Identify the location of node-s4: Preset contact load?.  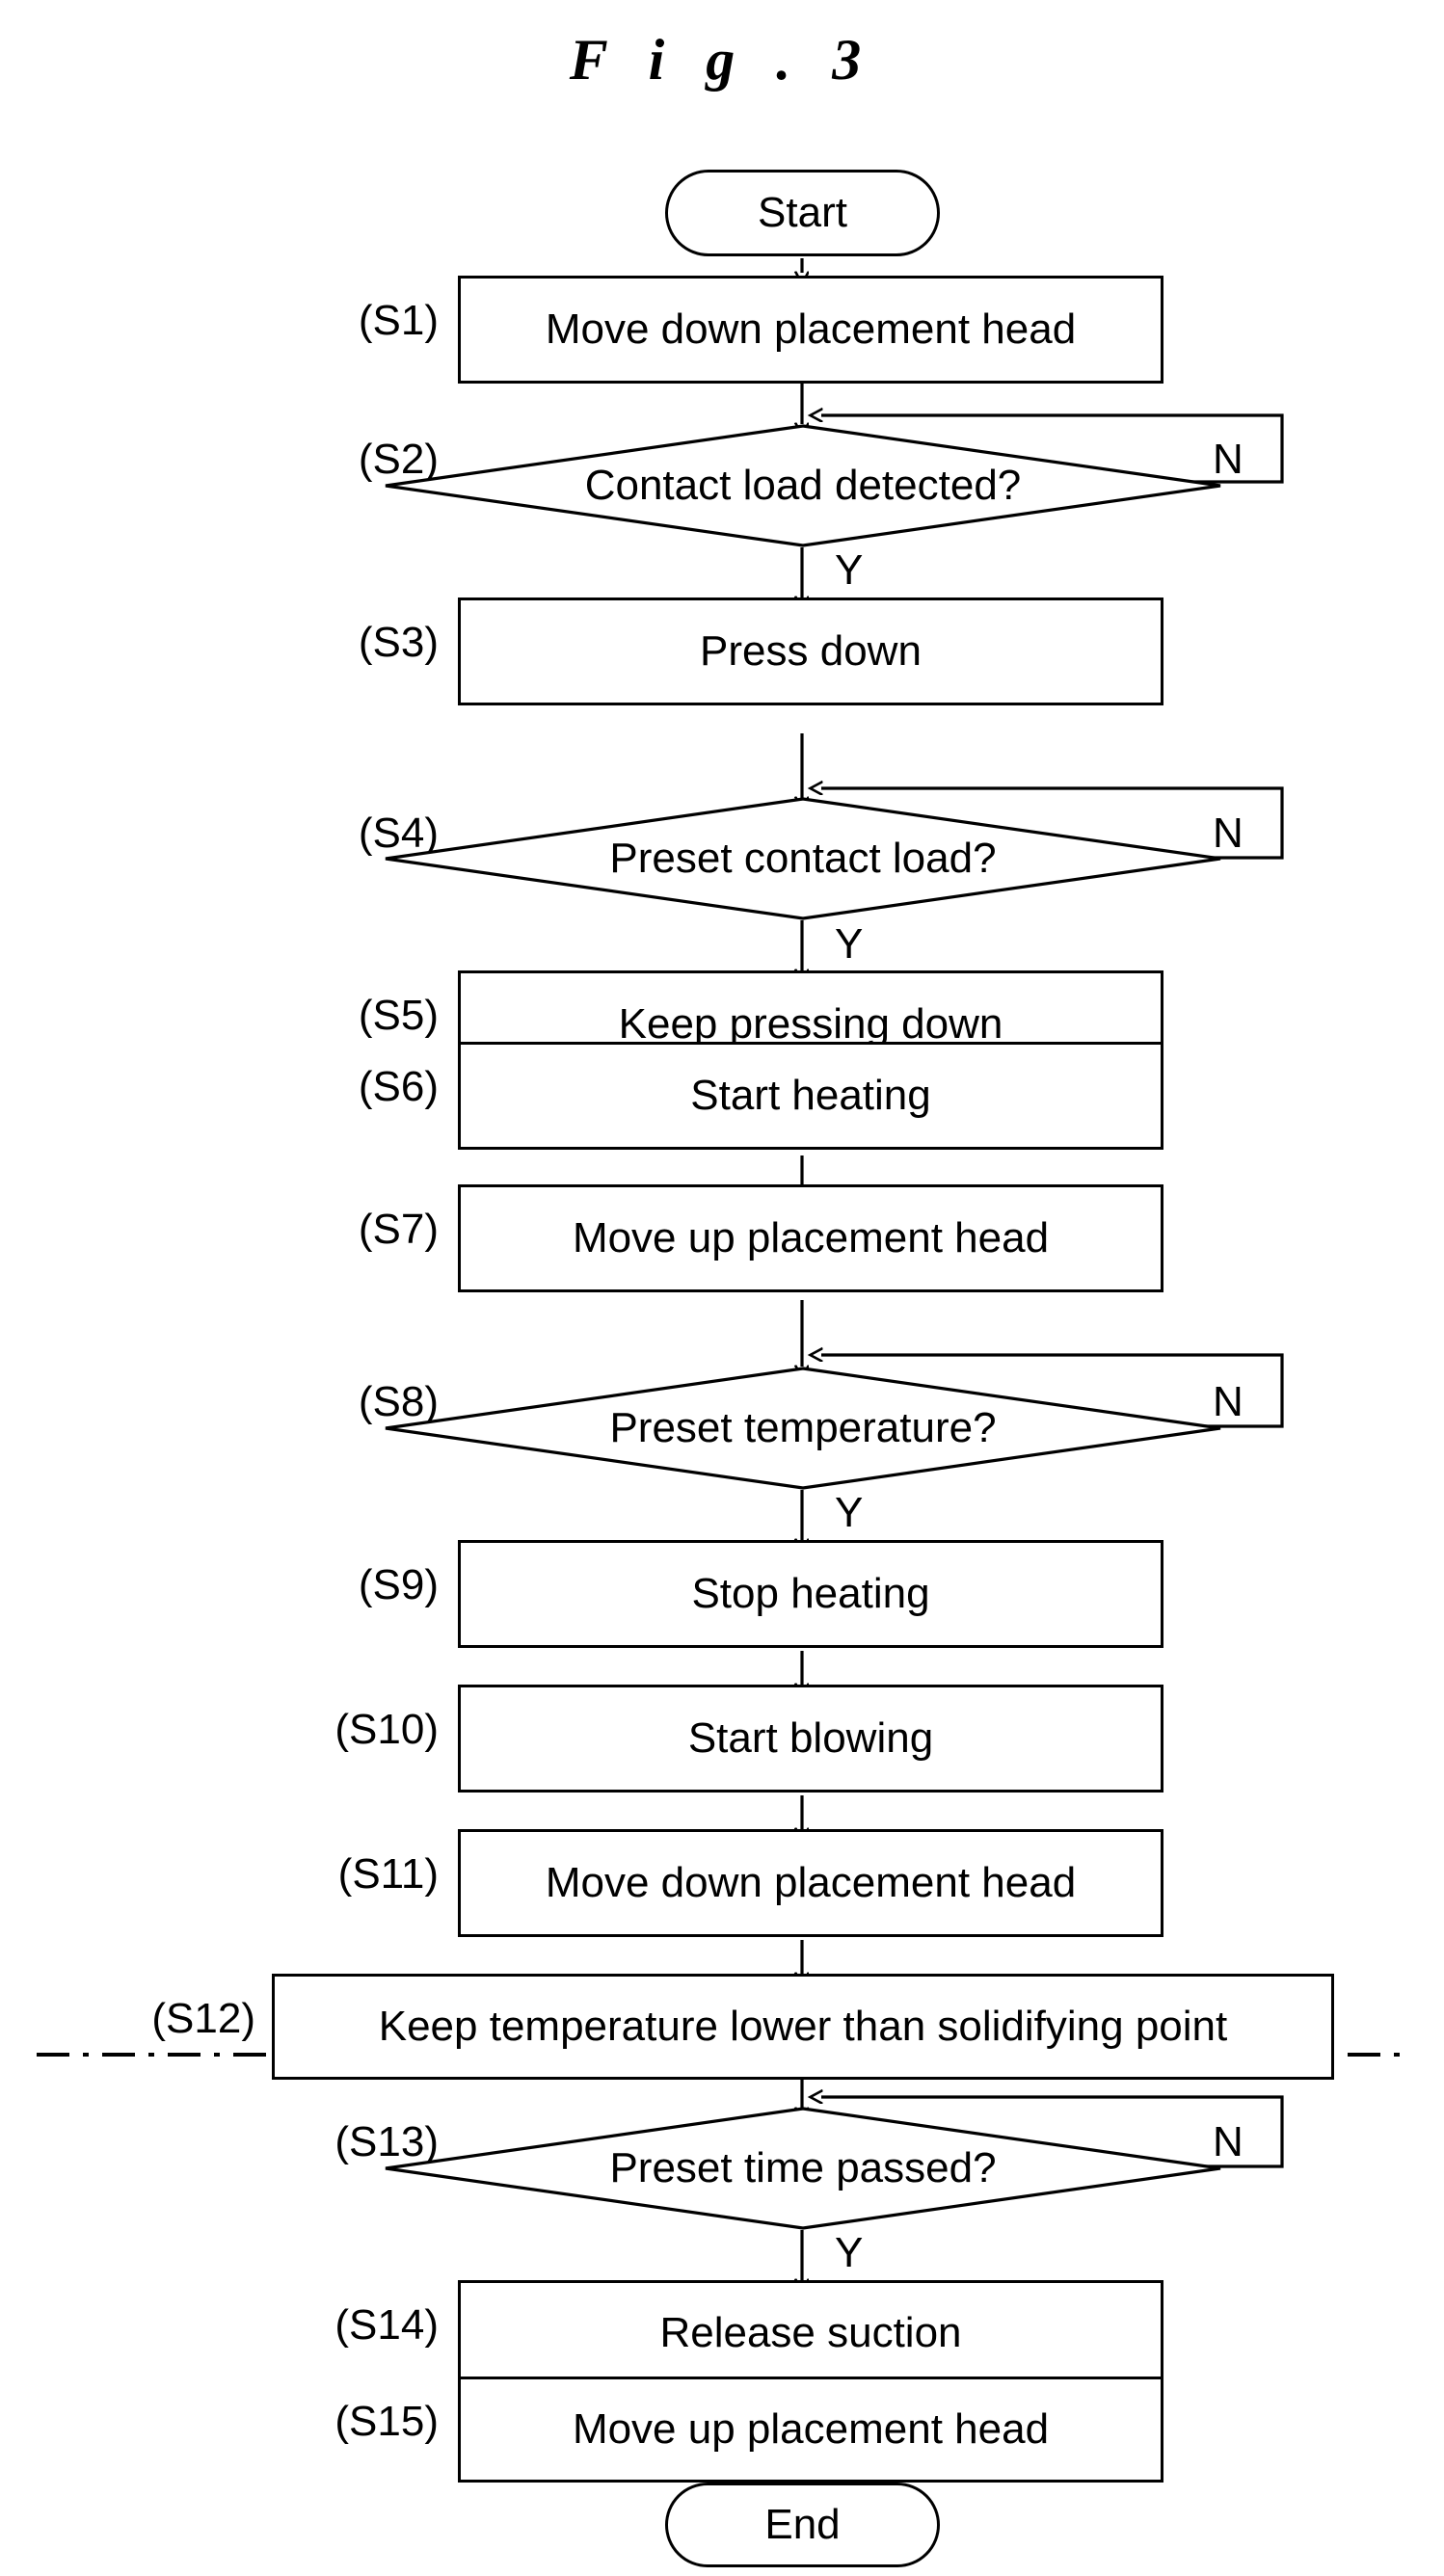
(803, 859).